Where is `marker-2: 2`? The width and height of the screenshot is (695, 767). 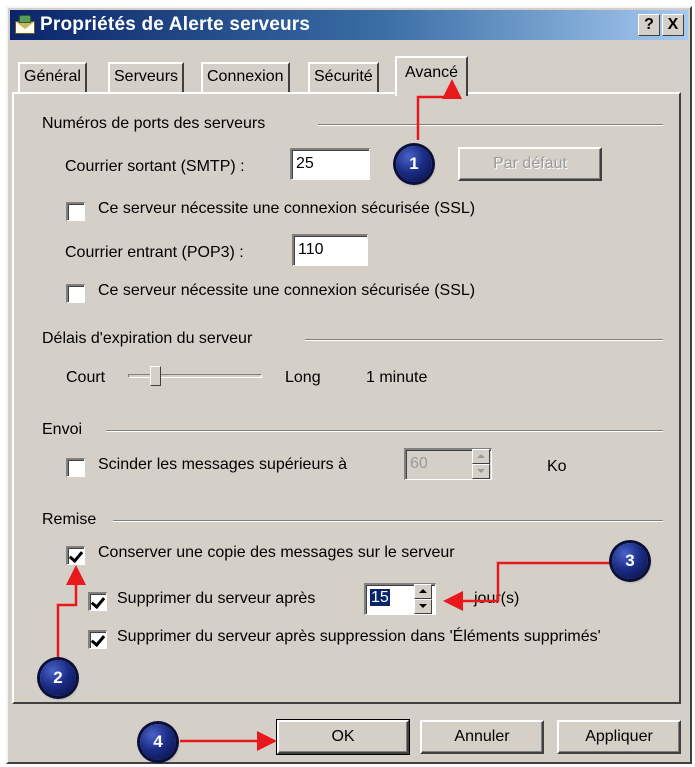 marker-2: 2 is located at coordinates (58, 678).